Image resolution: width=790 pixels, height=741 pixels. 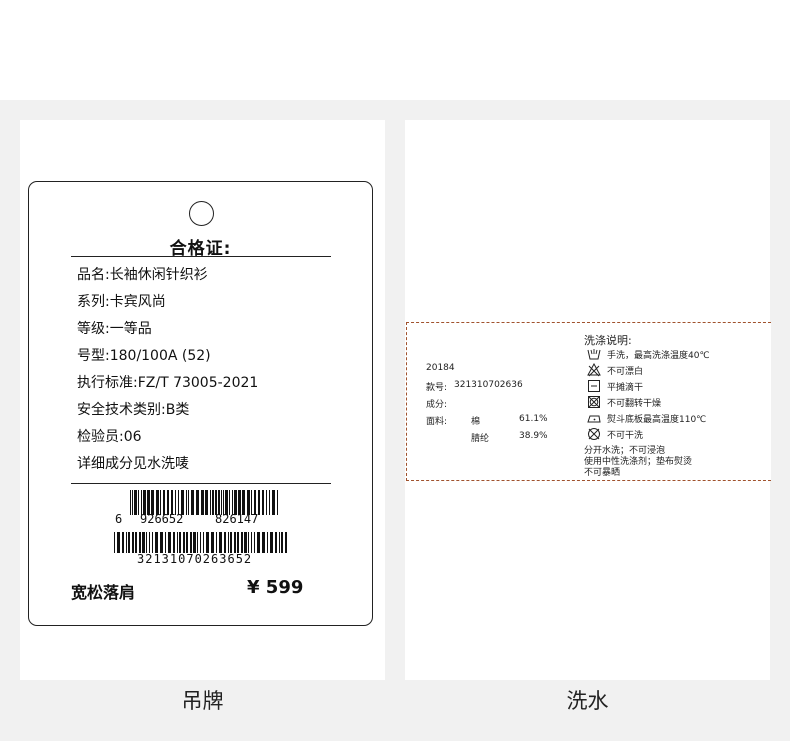 What do you see at coordinates (594, 419) in the screenshot?
I see `iron-icon` at bounding box center [594, 419].